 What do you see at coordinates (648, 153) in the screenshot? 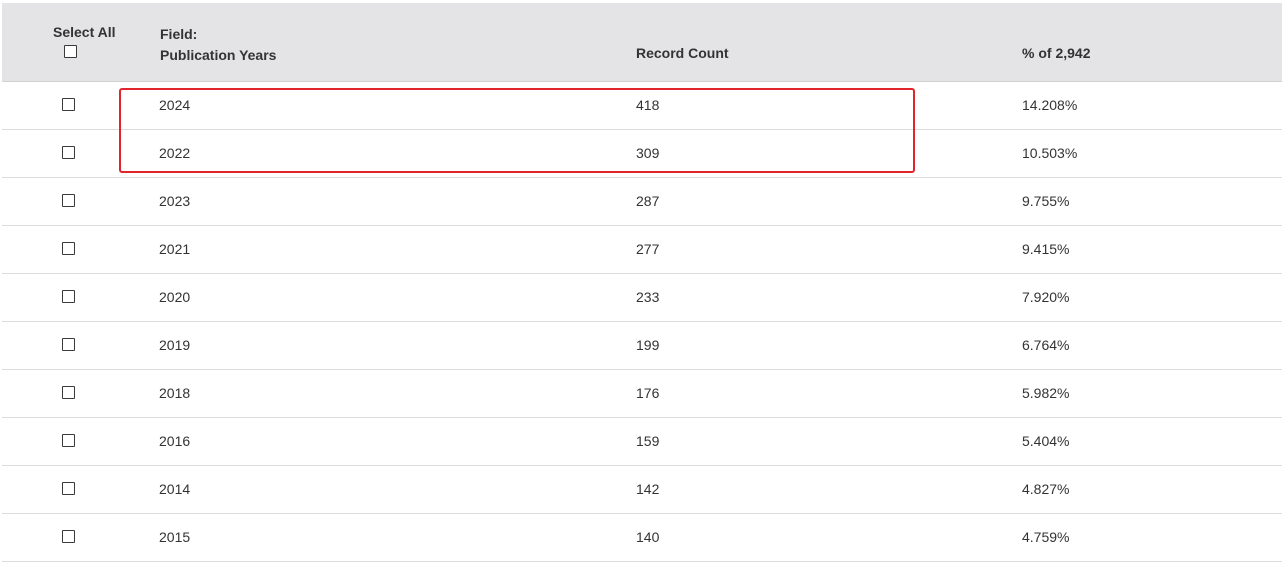
I see `row-record-count: 309` at bounding box center [648, 153].